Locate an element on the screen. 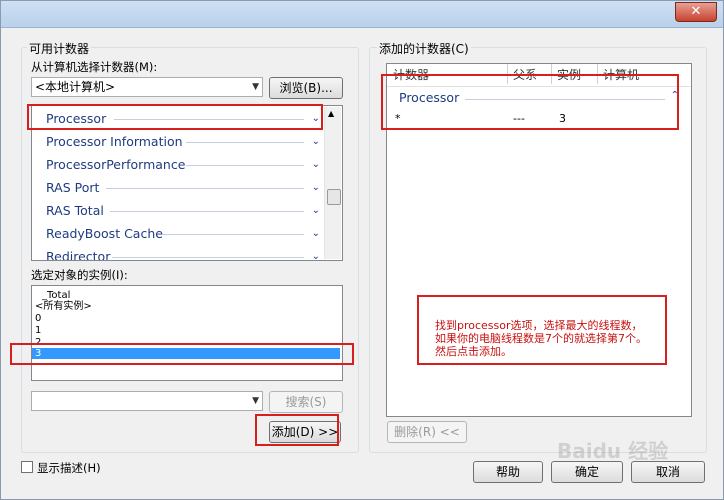  scroll-thumb is located at coordinates (334, 197).